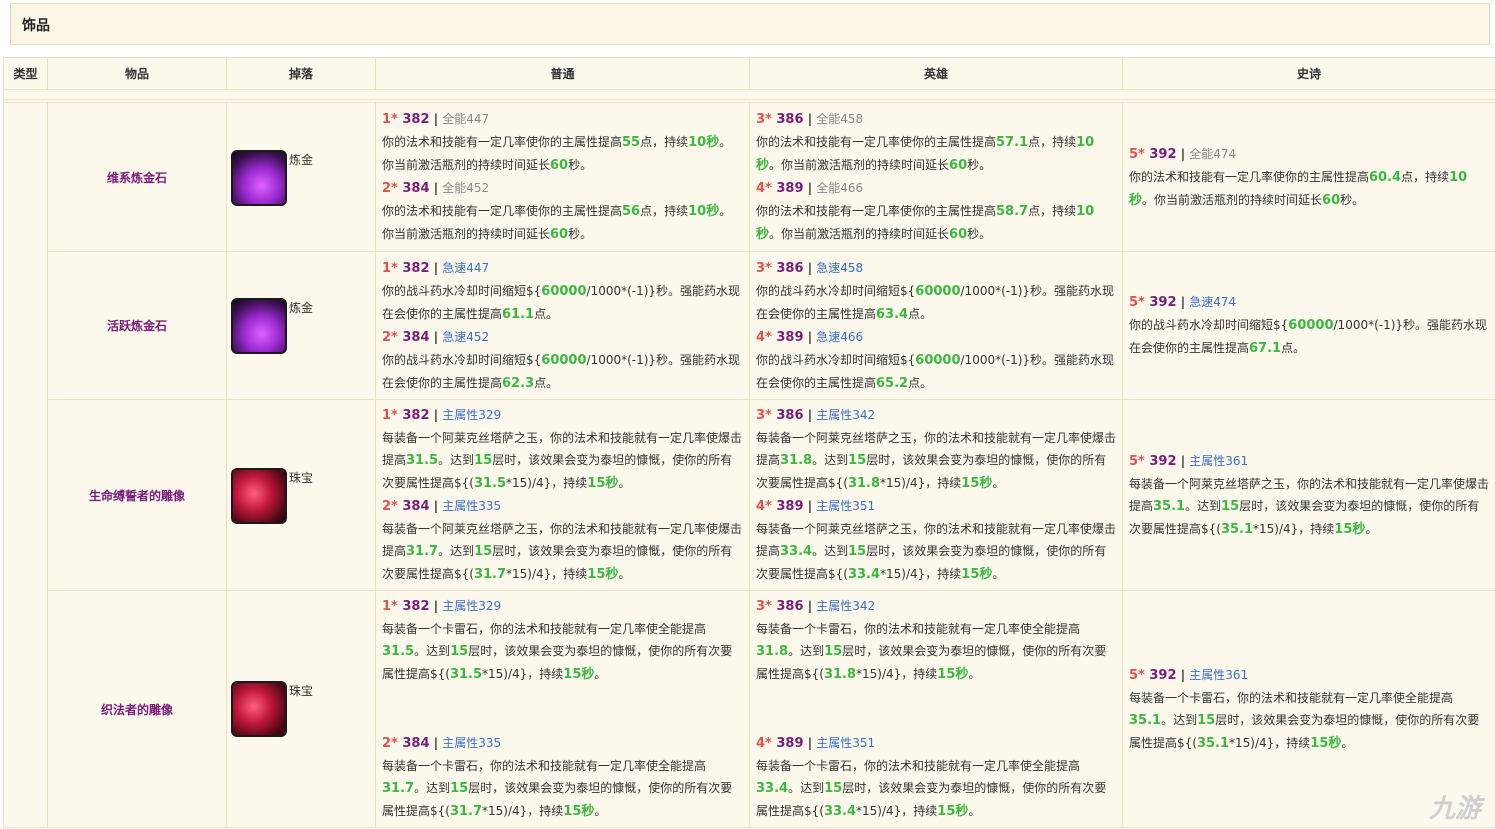 The image size is (1495, 829). What do you see at coordinates (936, 743) in the screenshot?
I see `tier-header: 4* 389 | 主属性351` at bounding box center [936, 743].